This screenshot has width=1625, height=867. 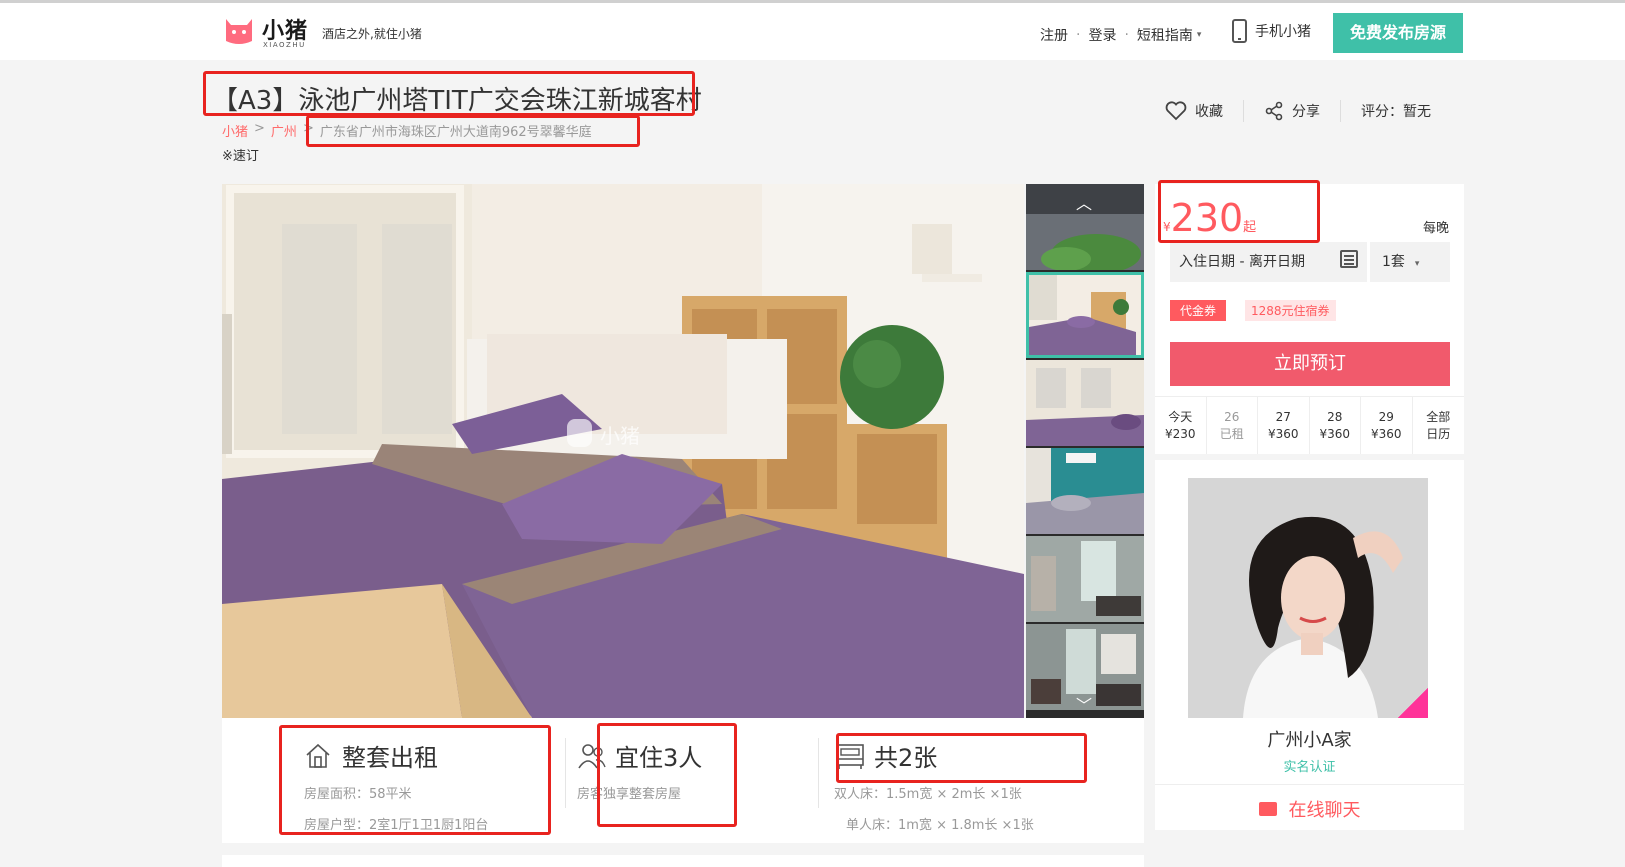 What do you see at coordinates (372, 34) in the screenshot?
I see `slogan: 酒店之外,就住小猪` at bounding box center [372, 34].